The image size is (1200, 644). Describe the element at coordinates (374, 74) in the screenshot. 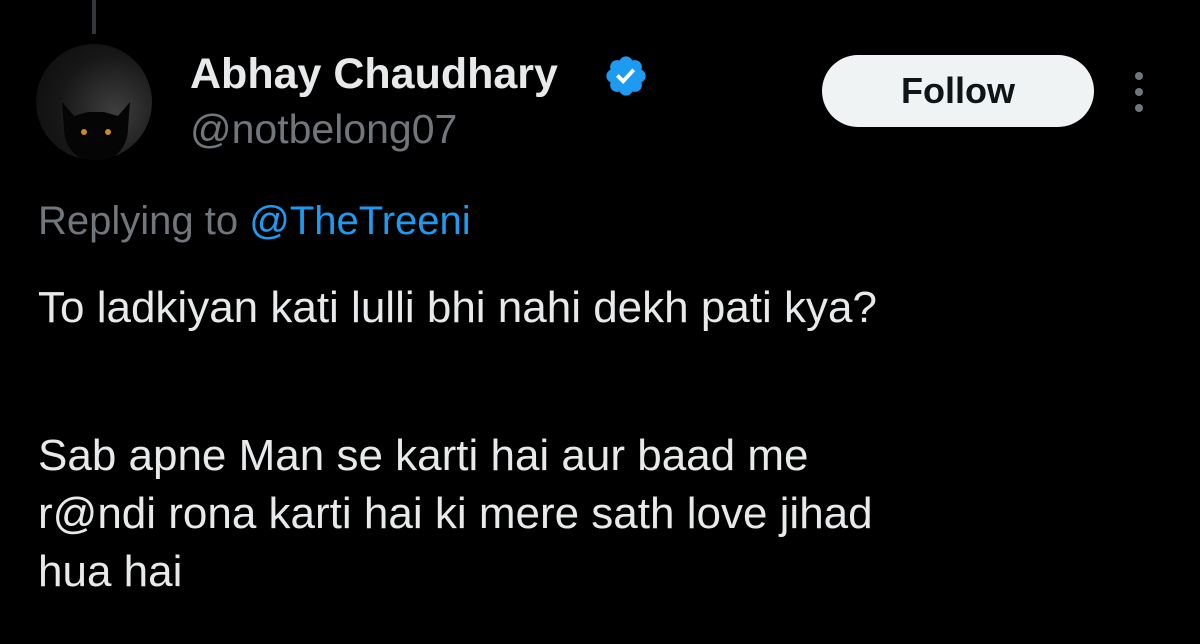

I see `author-display-name: Abhay Chaudhary` at that location.